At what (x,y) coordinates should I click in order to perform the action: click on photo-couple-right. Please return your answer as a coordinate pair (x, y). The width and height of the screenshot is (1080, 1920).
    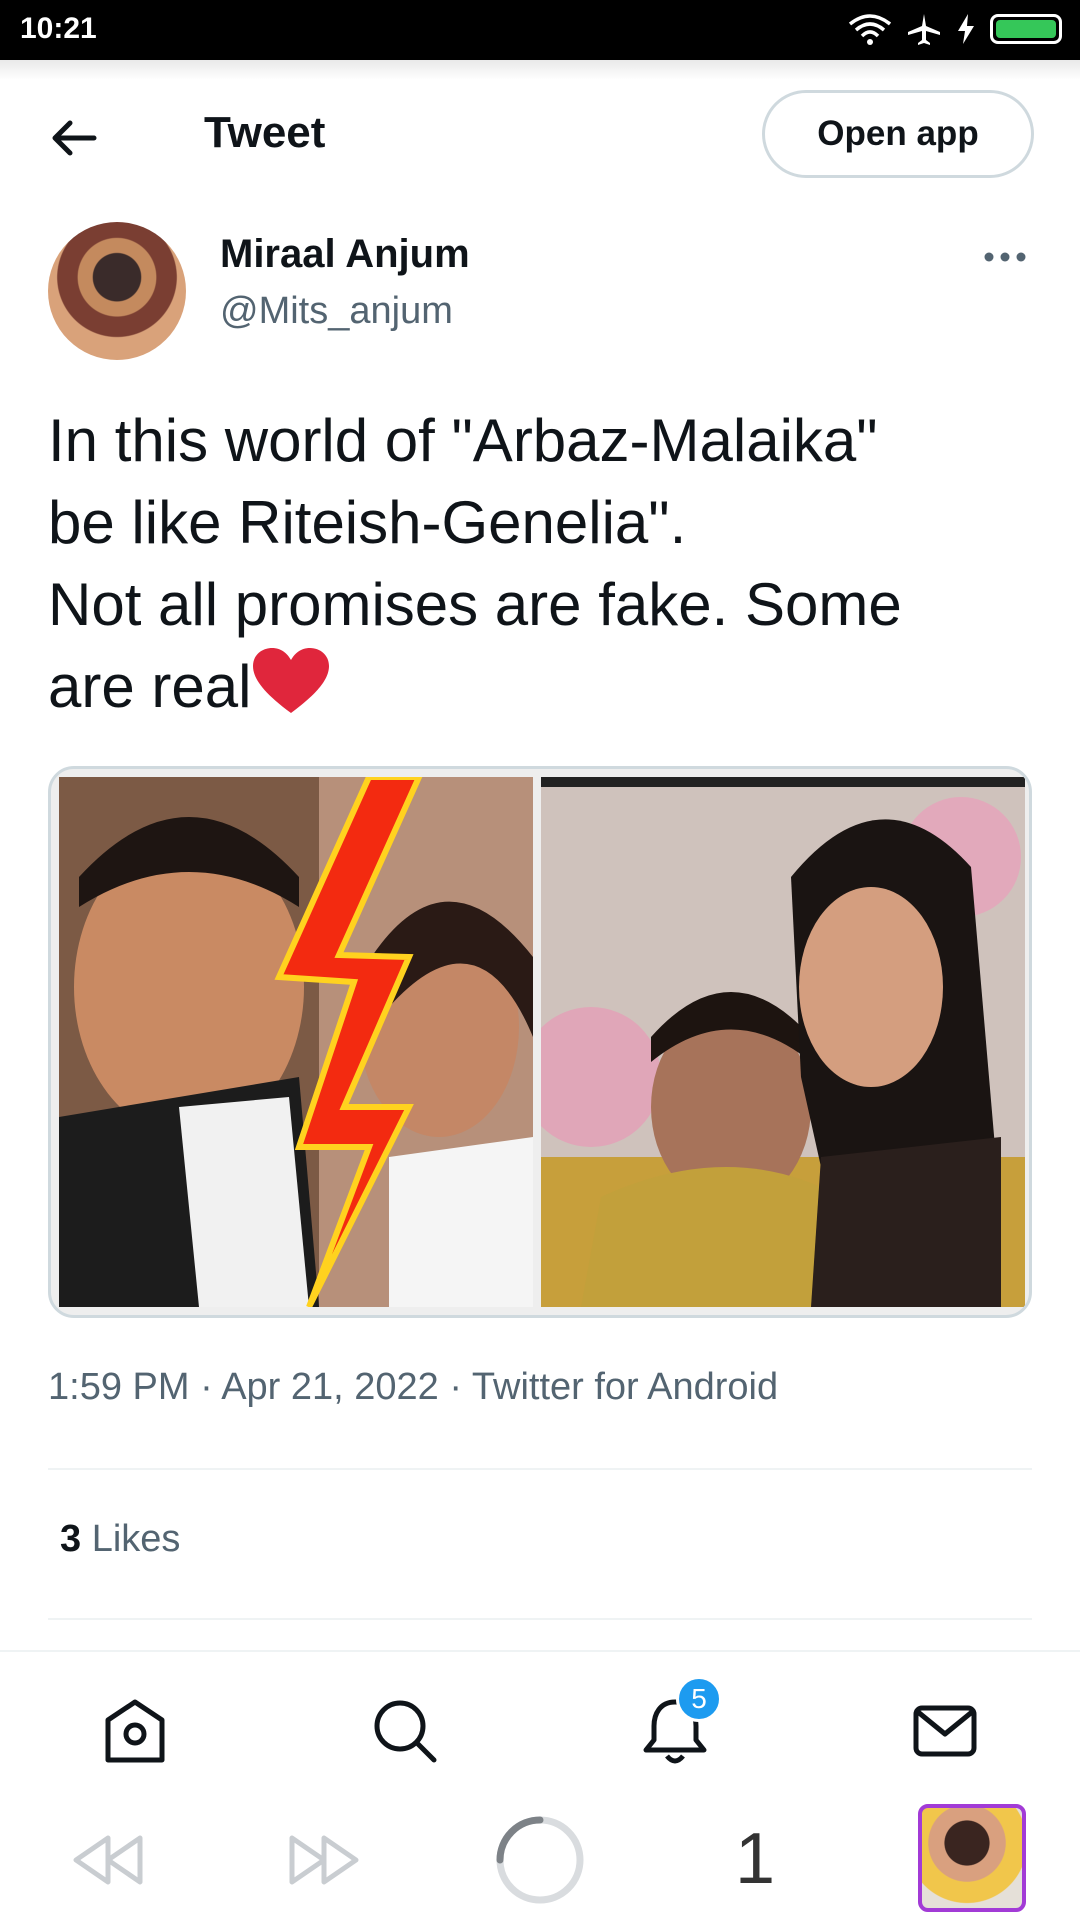
    Looking at the image, I should click on (783, 1042).